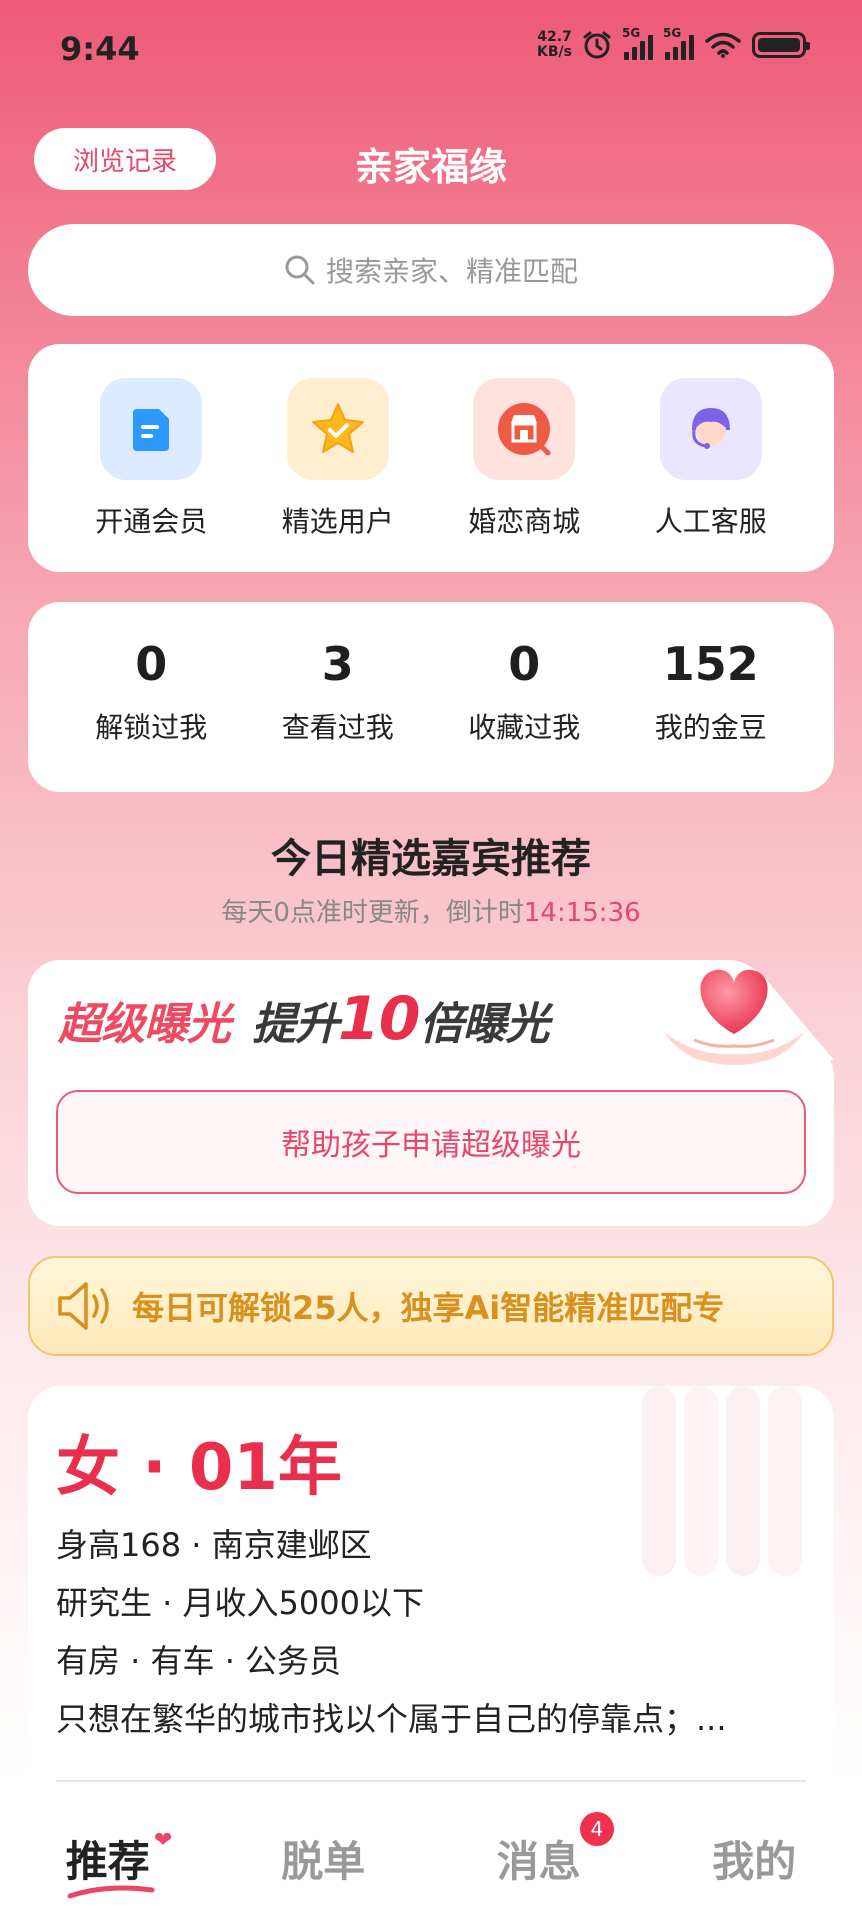  I want to click on promo-headline: 超级曝光 提升10倍曝光, so click(304, 1019).